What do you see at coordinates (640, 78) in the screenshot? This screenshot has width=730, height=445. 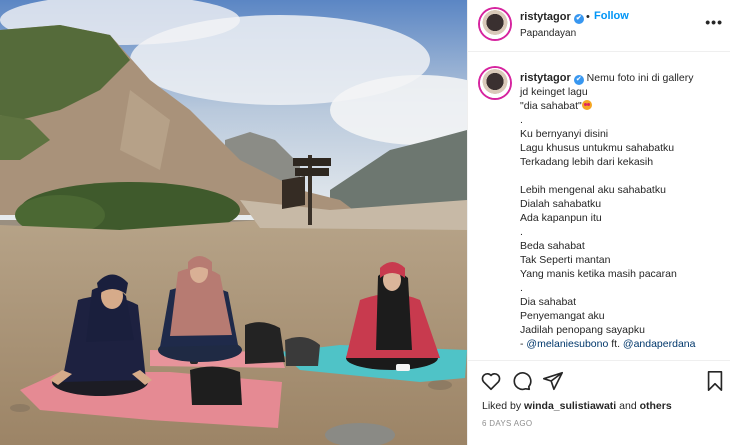 I see `caption-line: Nemu foto ini di gallery` at bounding box center [640, 78].